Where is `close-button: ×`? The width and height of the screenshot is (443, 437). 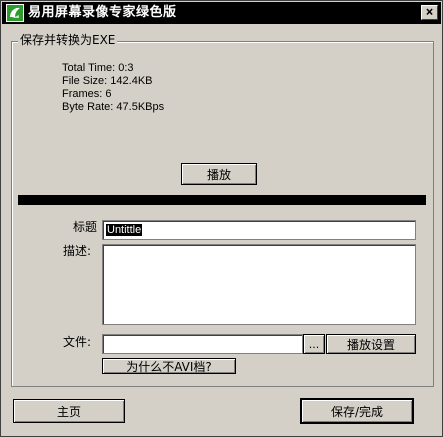
close-button: × is located at coordinates (429, 12).